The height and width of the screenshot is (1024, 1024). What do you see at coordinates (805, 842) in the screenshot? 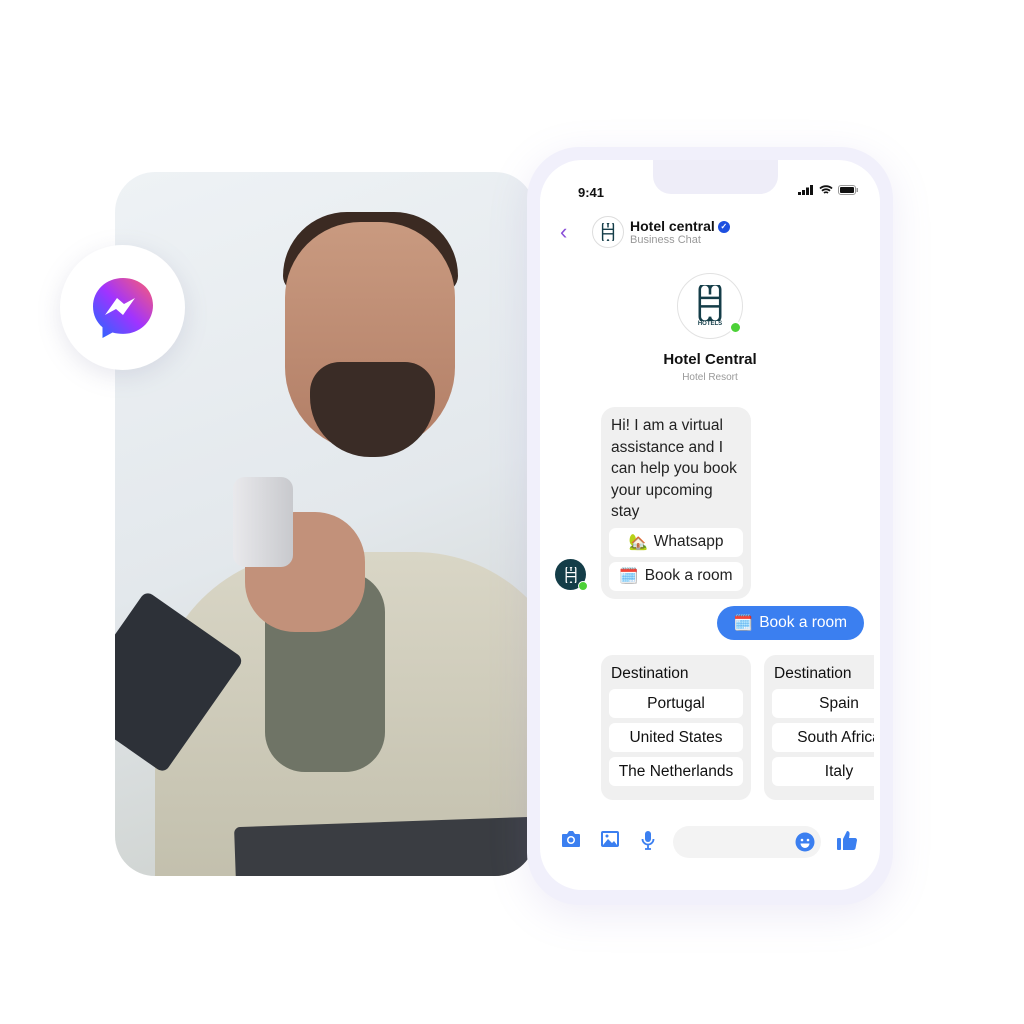
I see `emoji-icon` at bounding box center [805, 842].